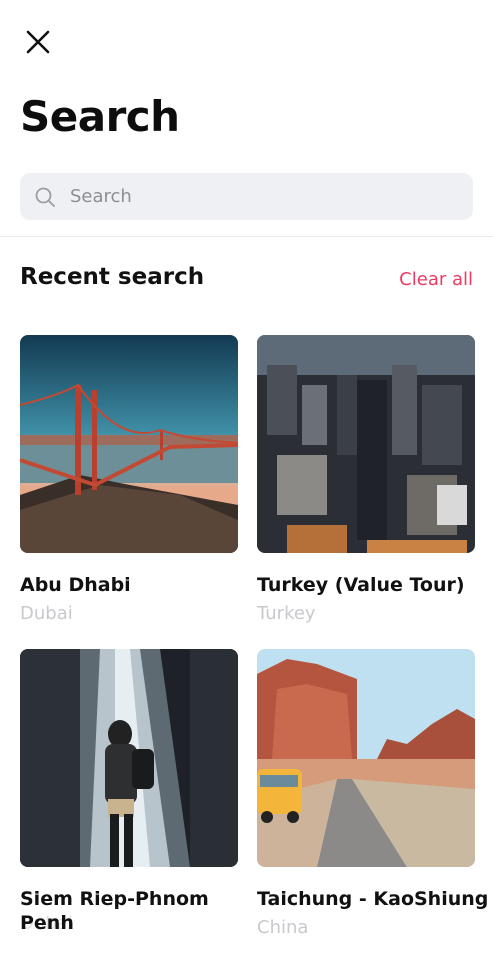 The height and width of the screenshot is (976, 493). I want to click on destination-location: China, so click(283, 927).